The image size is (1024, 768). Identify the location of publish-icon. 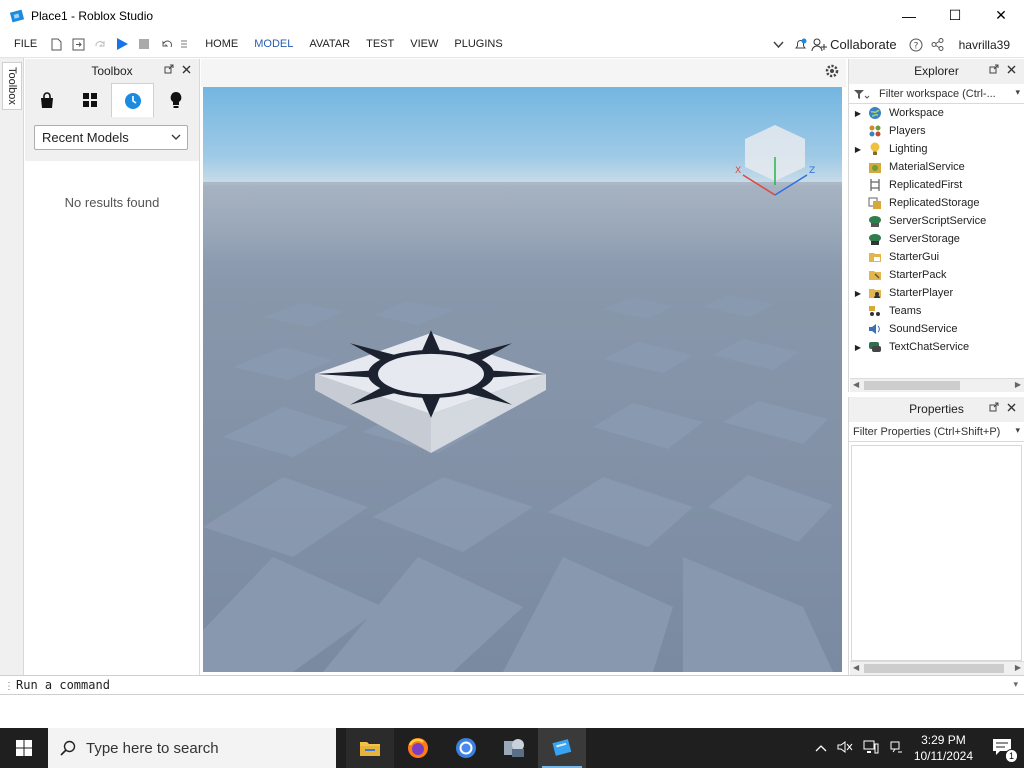
(78, 44).